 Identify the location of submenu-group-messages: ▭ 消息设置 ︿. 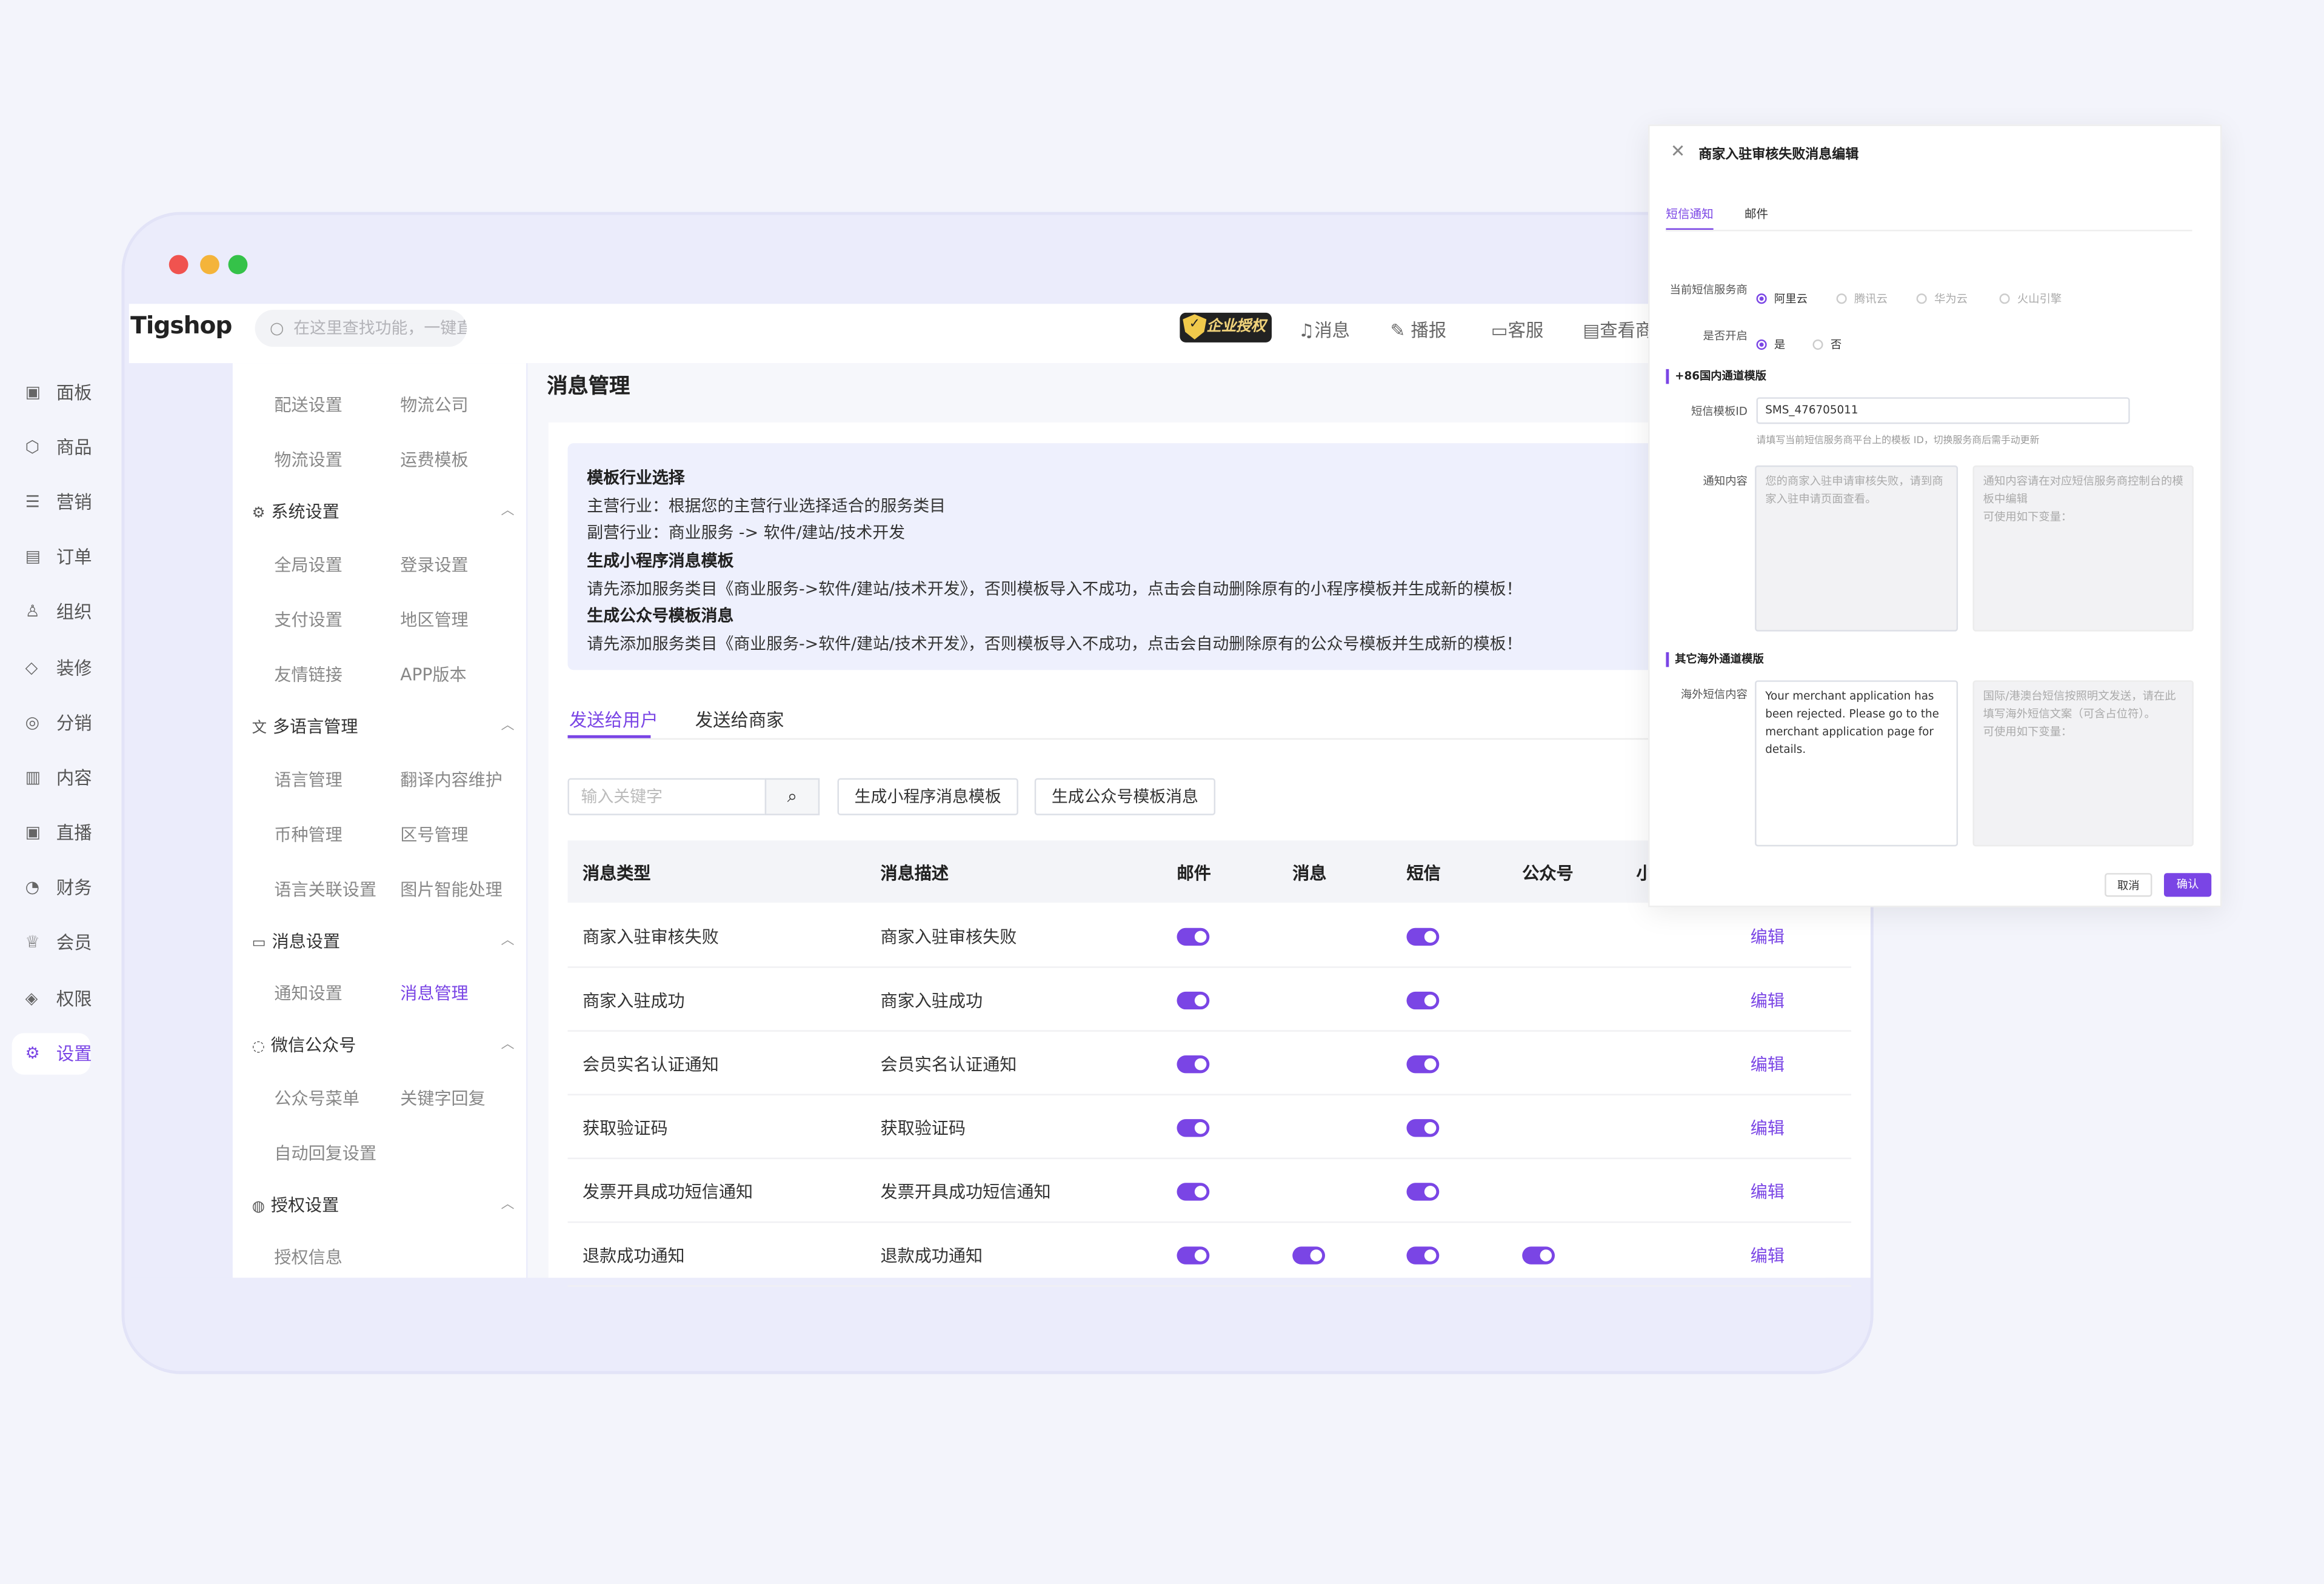
(383, 941).